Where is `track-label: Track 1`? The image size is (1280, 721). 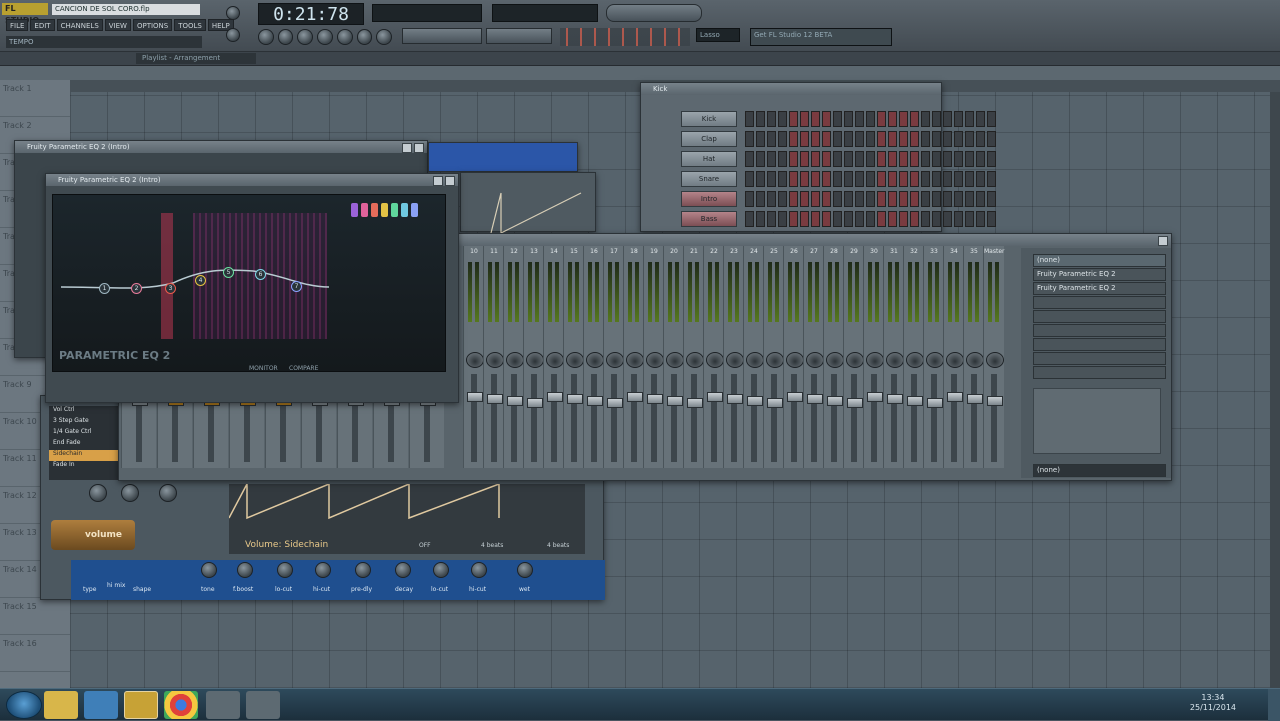
track-label: Track 1 is located at coordinates (35, 98).